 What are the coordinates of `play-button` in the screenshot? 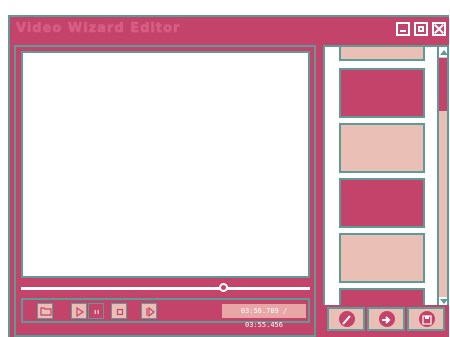 It's located at (79, 311).